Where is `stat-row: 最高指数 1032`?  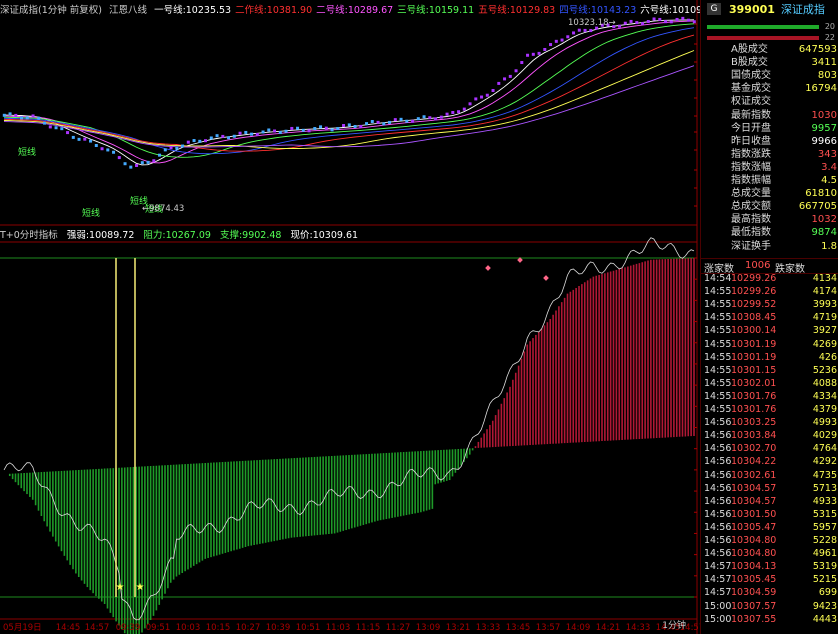
stat-row: 最高指数 1032 is located at coordinates (769, 220).